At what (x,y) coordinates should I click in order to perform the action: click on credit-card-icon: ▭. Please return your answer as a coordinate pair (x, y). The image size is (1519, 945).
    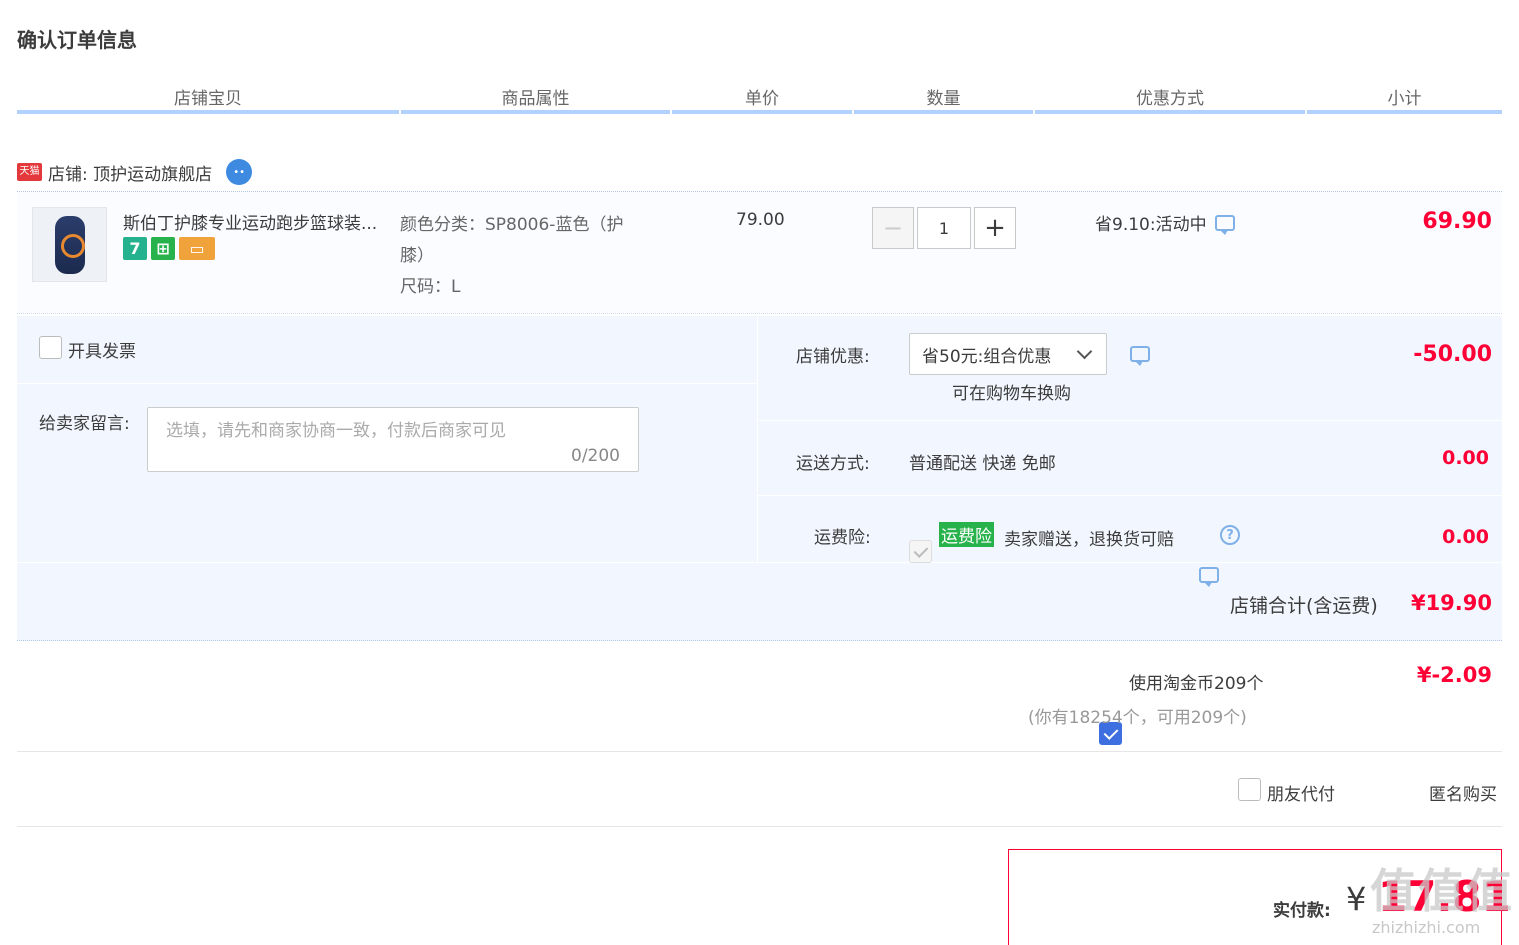
    Looking at the image, I should click on (197, 248).